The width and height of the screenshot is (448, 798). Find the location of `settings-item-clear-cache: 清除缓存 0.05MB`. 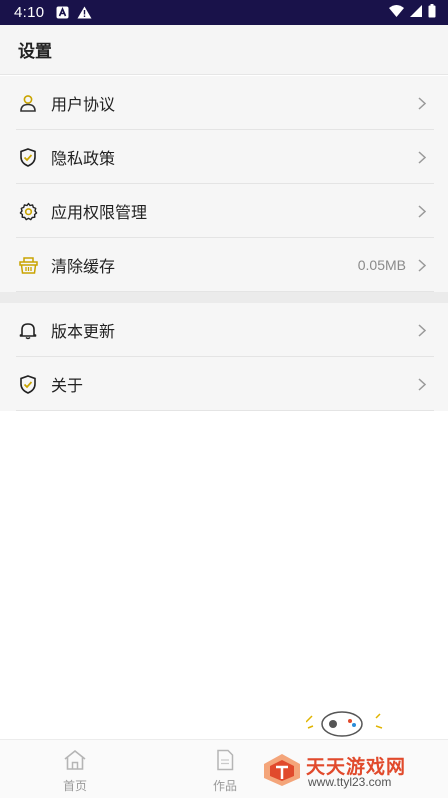

settings-item-clear-cache: 清除缓存 0.05MB is located at coordinates (224, 265).